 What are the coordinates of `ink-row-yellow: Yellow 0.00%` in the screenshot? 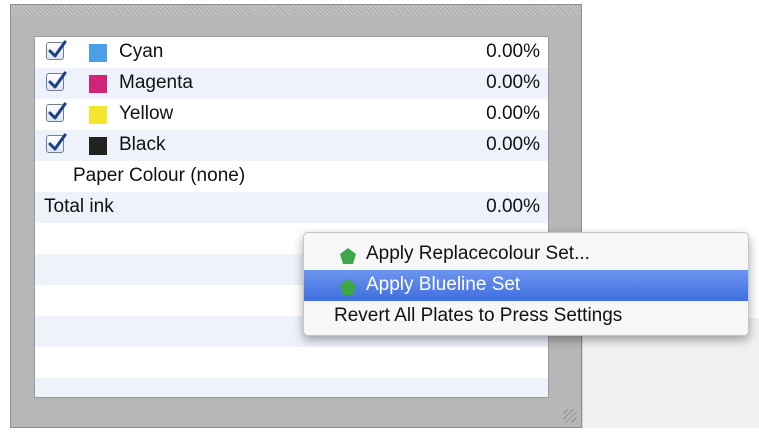 It's located at (291, 114).